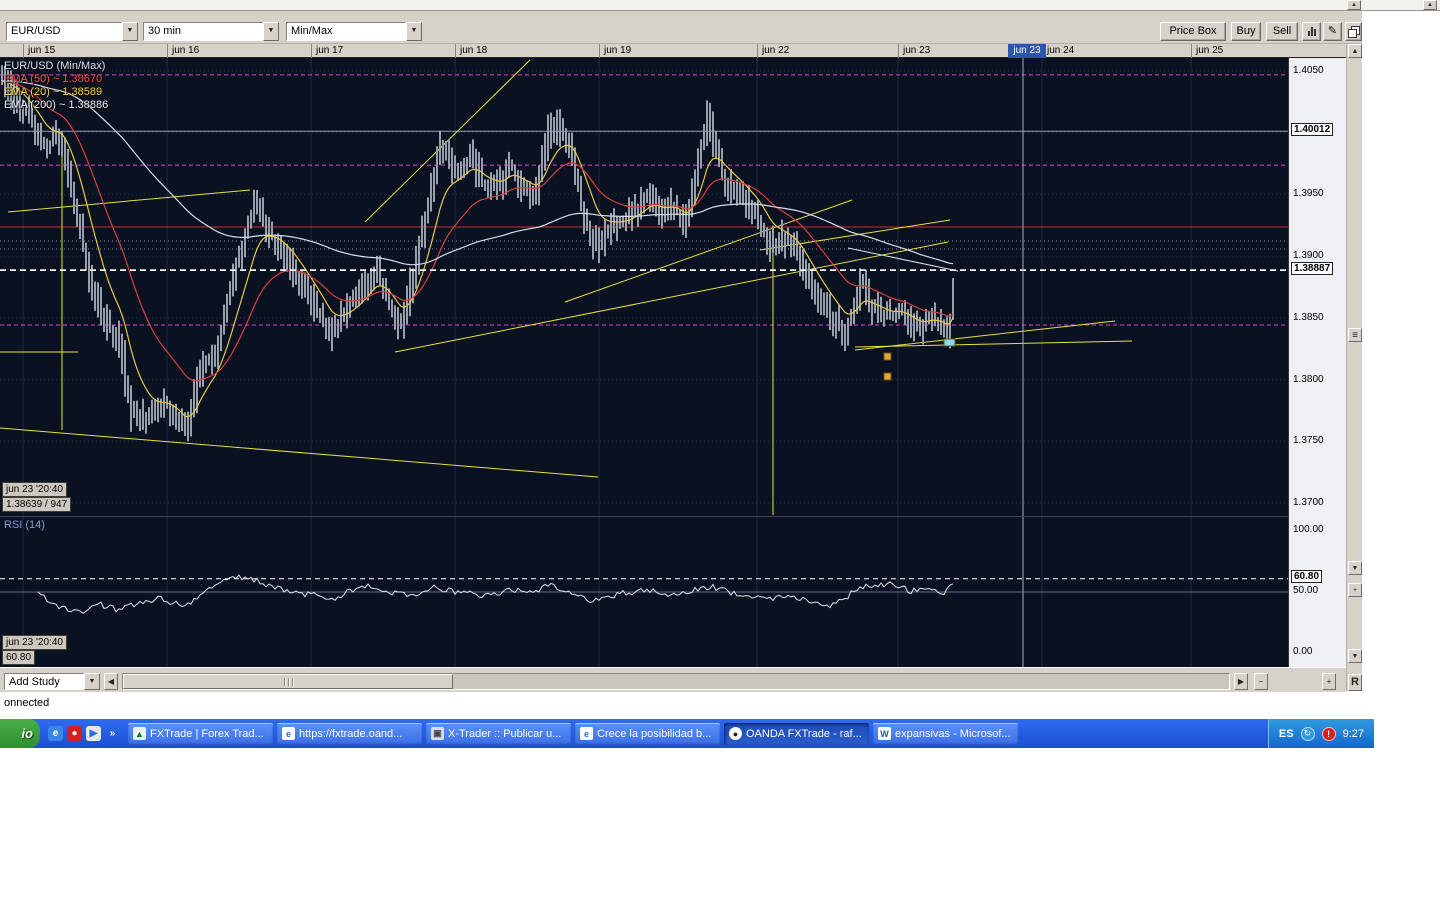 This screenshot has height=900, width=1440. Describe the element at coordinates (676, 681) in the screenshot. I see `horizontal-scrollbar` at that location.